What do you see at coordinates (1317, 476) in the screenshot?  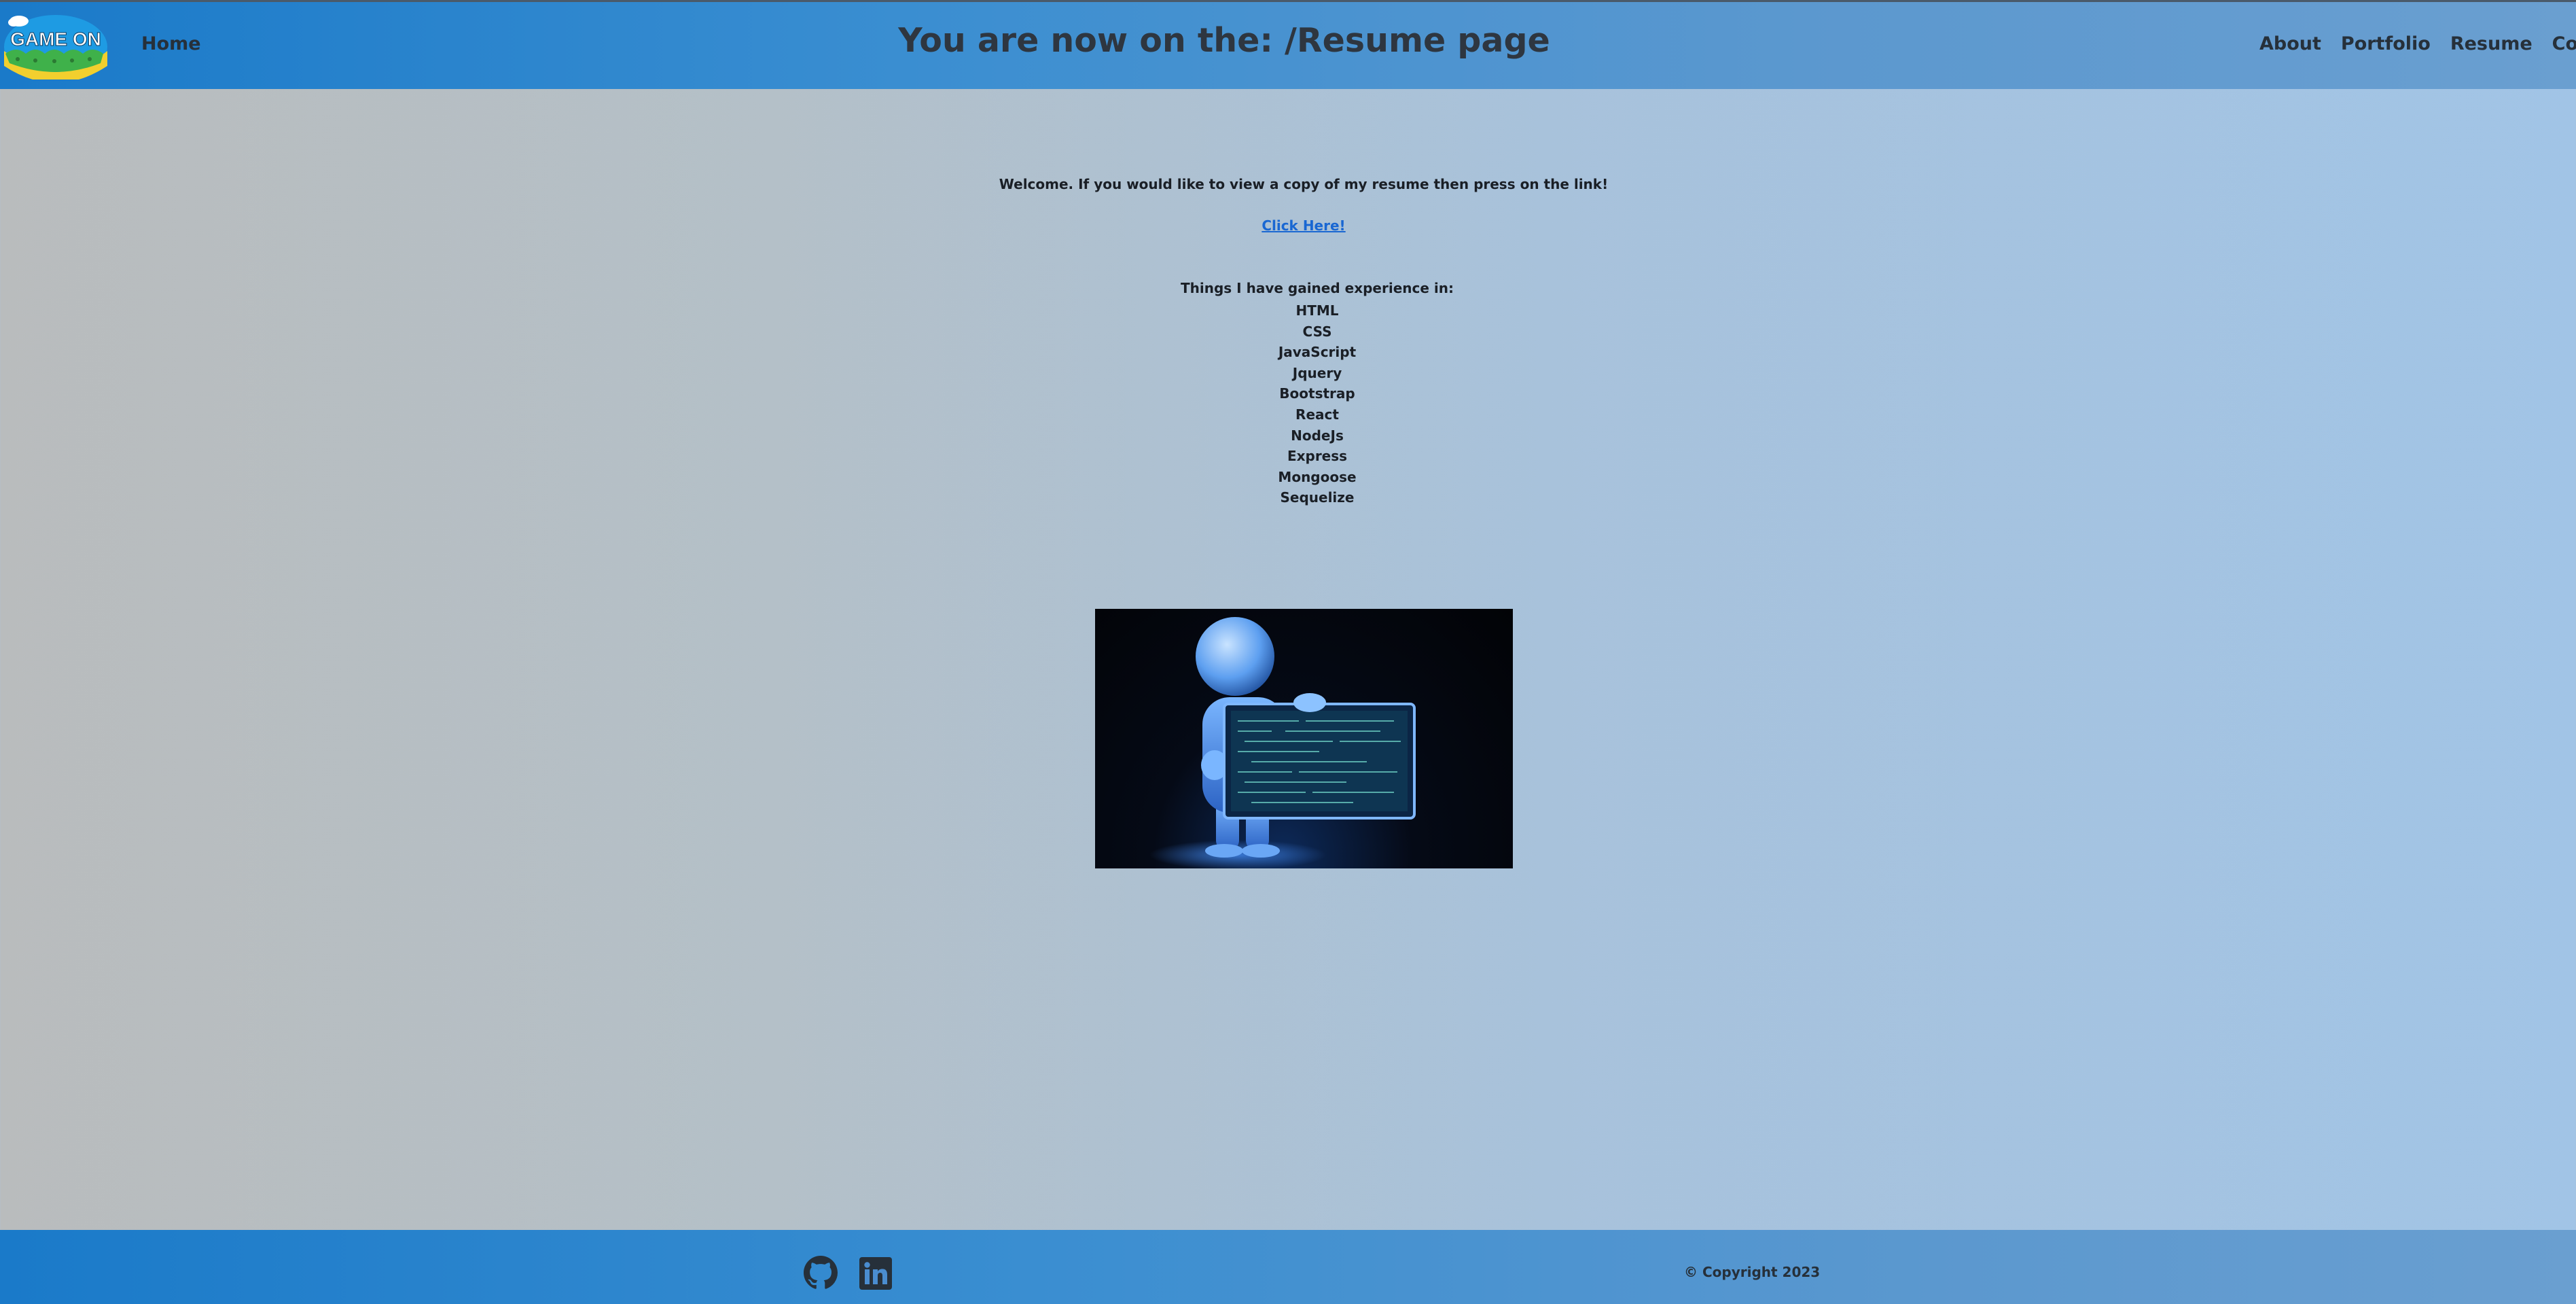 I see `skill-item: Mongoose` at bounding box center [1317, 476].